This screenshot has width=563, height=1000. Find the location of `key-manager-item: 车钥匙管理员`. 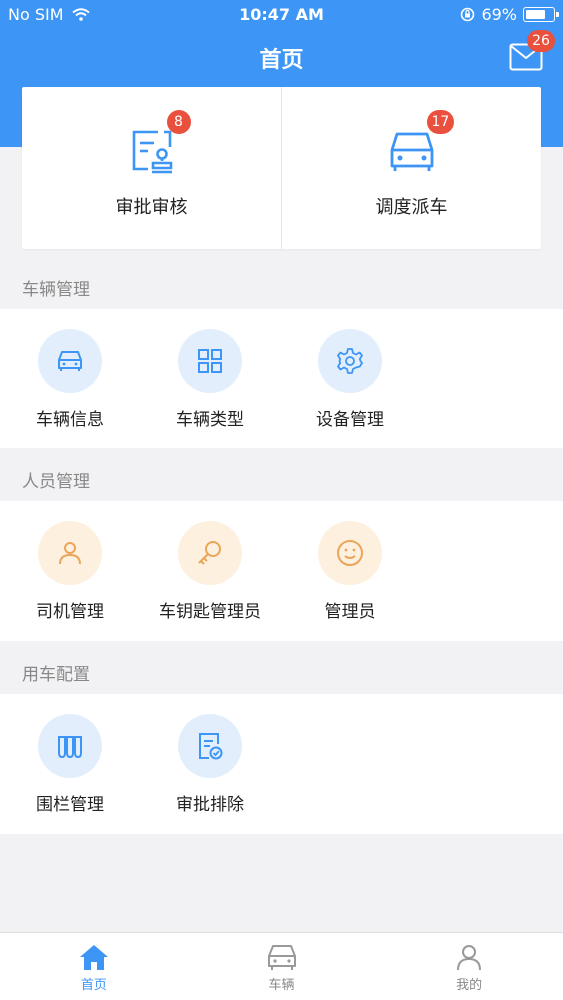

key-manager-item: 车钥匙管理员 is located at coordinates (210, 571).